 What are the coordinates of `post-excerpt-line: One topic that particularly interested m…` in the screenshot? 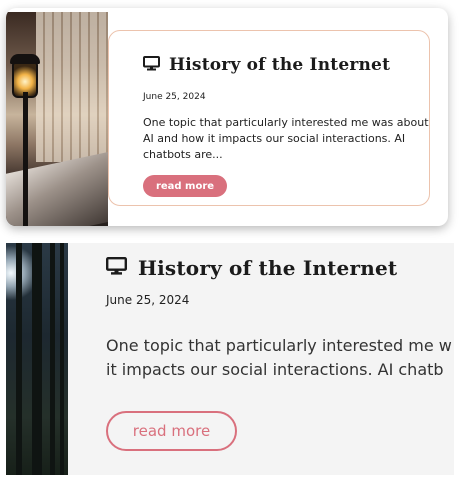 It's located at (279, 345).